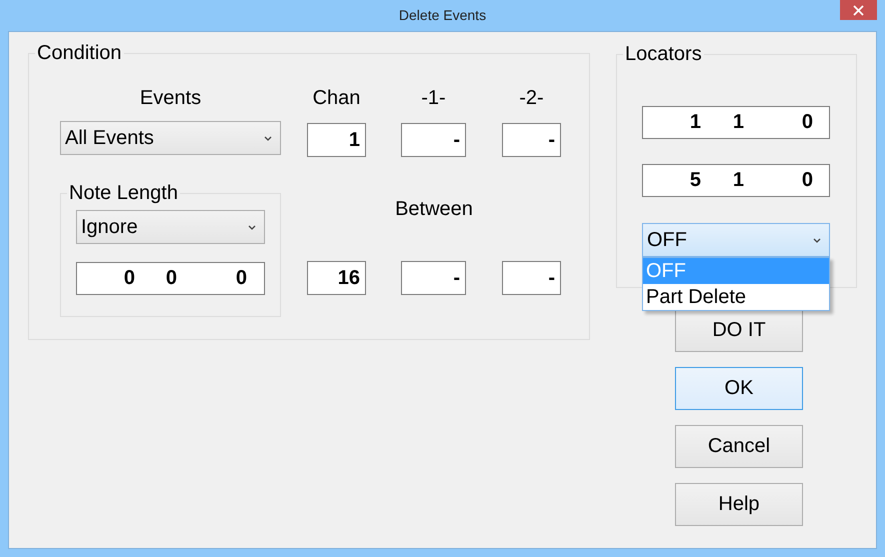  I want to click on mode-dropdown: OFF, so click(736, 240).